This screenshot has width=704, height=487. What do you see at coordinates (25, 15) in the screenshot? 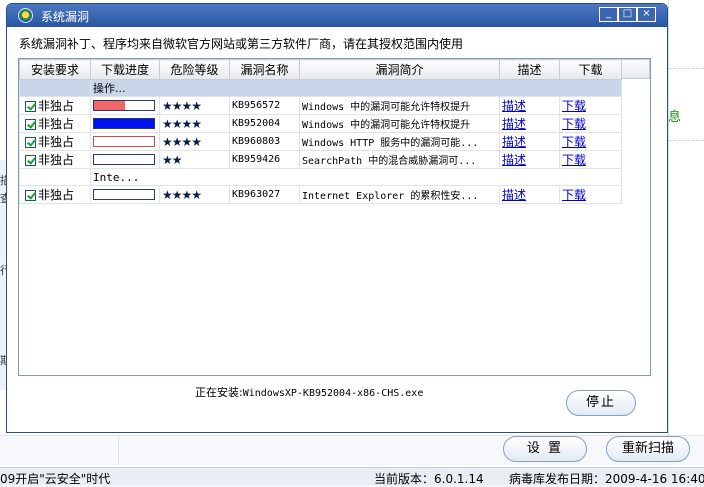
I see `app-logo-icon` at bounding box center [25, 15].